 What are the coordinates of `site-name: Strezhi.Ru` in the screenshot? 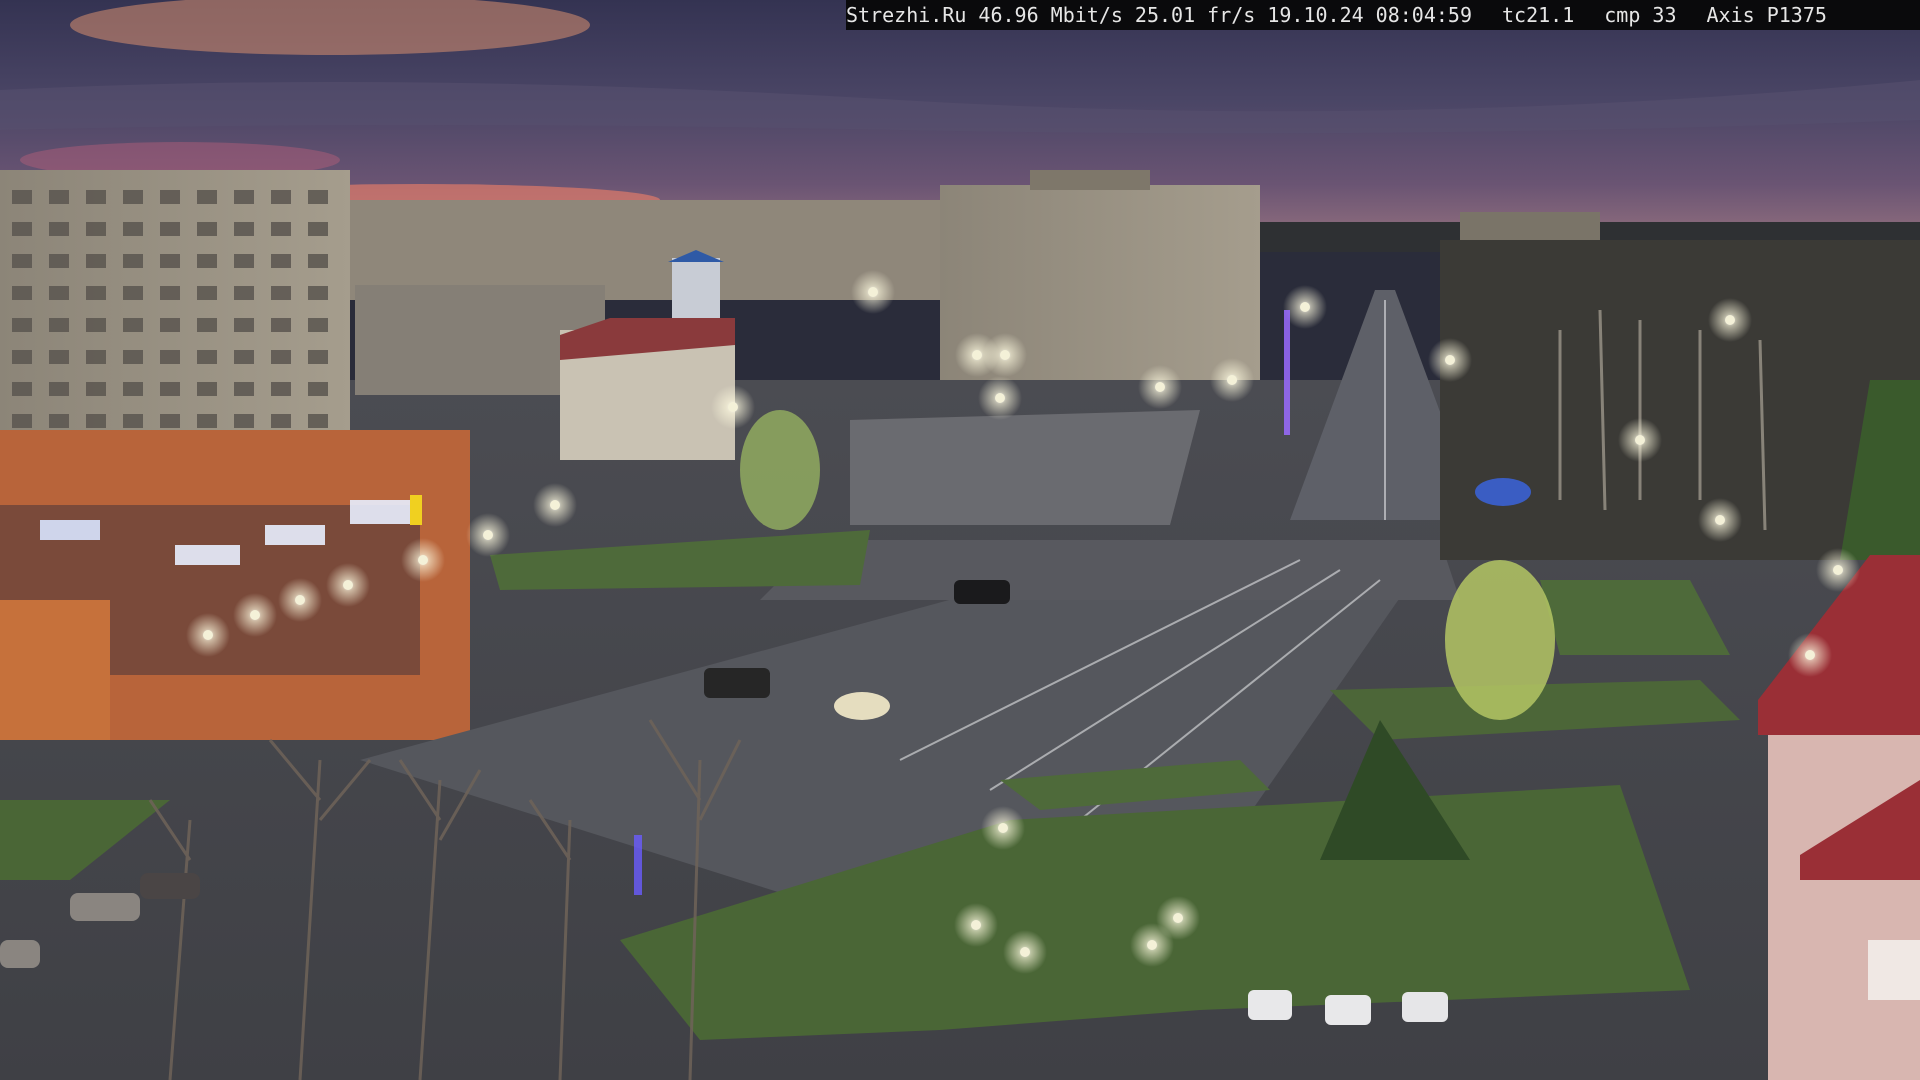 It's located at (906, 15).